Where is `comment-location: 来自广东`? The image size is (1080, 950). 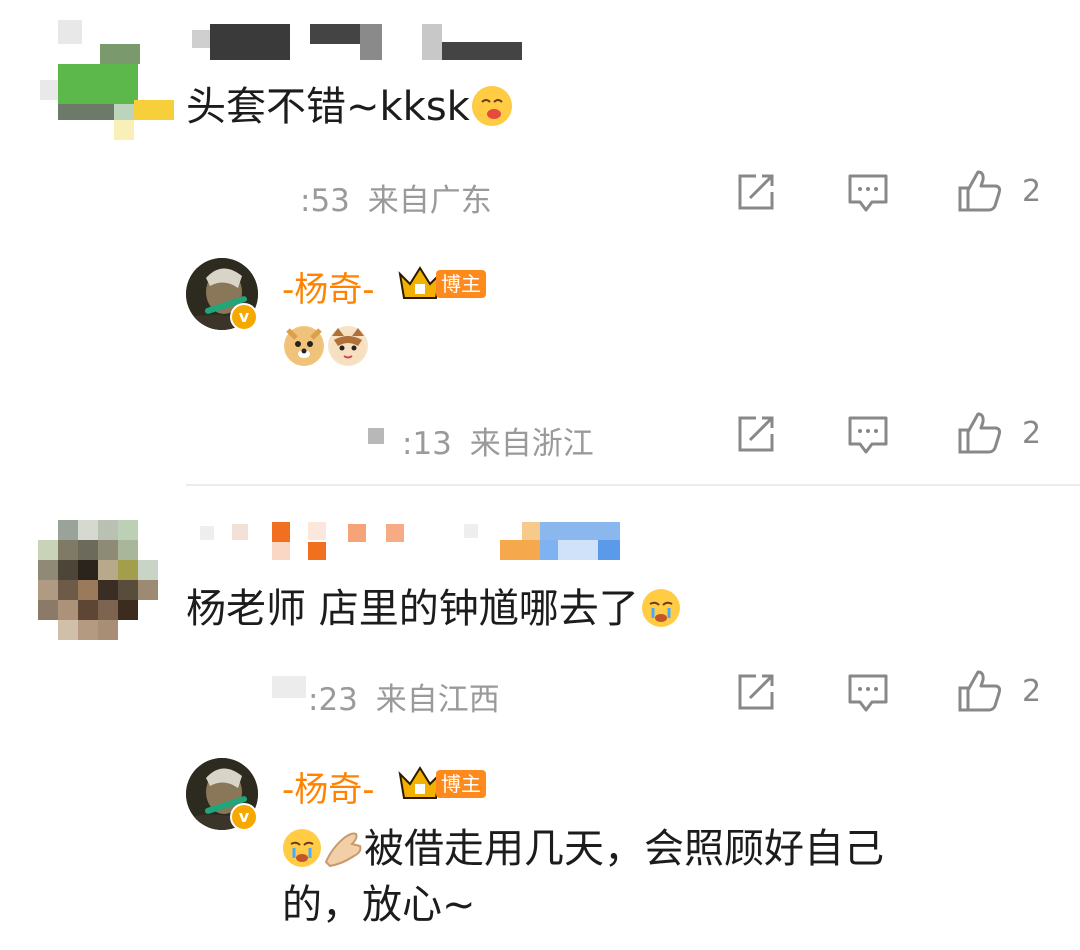
comment-location: 来自广东 is located at coordinates (429, 201).